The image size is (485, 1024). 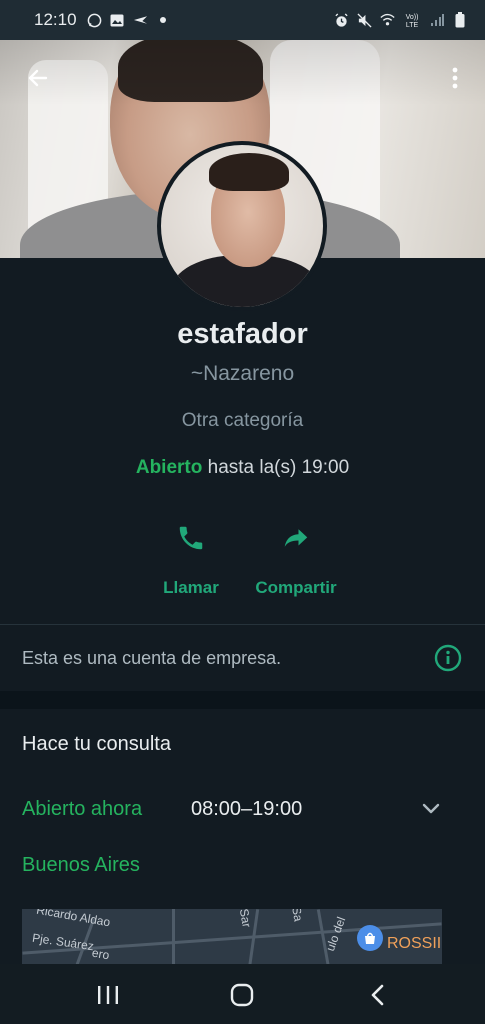 I want to click on call-label: Llamar, so click(x=191, y=587).